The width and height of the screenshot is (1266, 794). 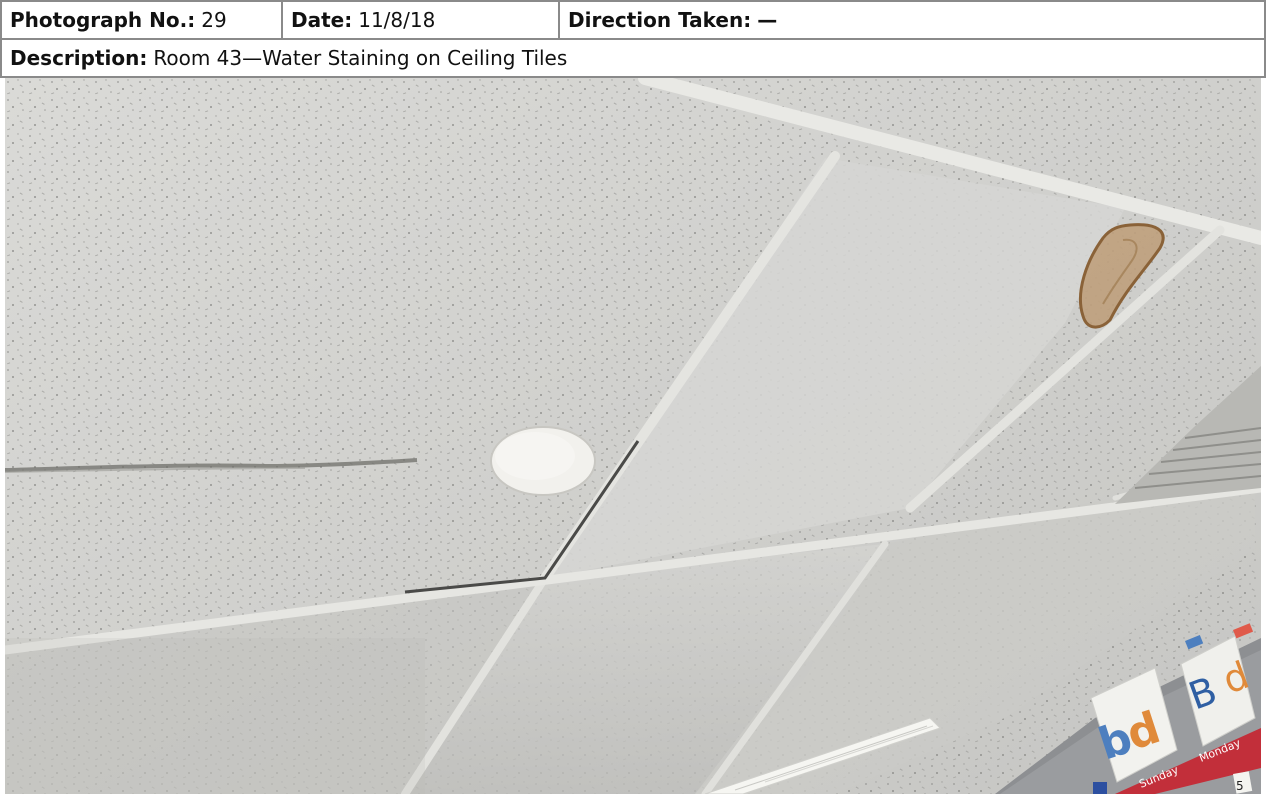 I want to click on date-cell: Date: 11/8/18, so click(x=420, y=20).